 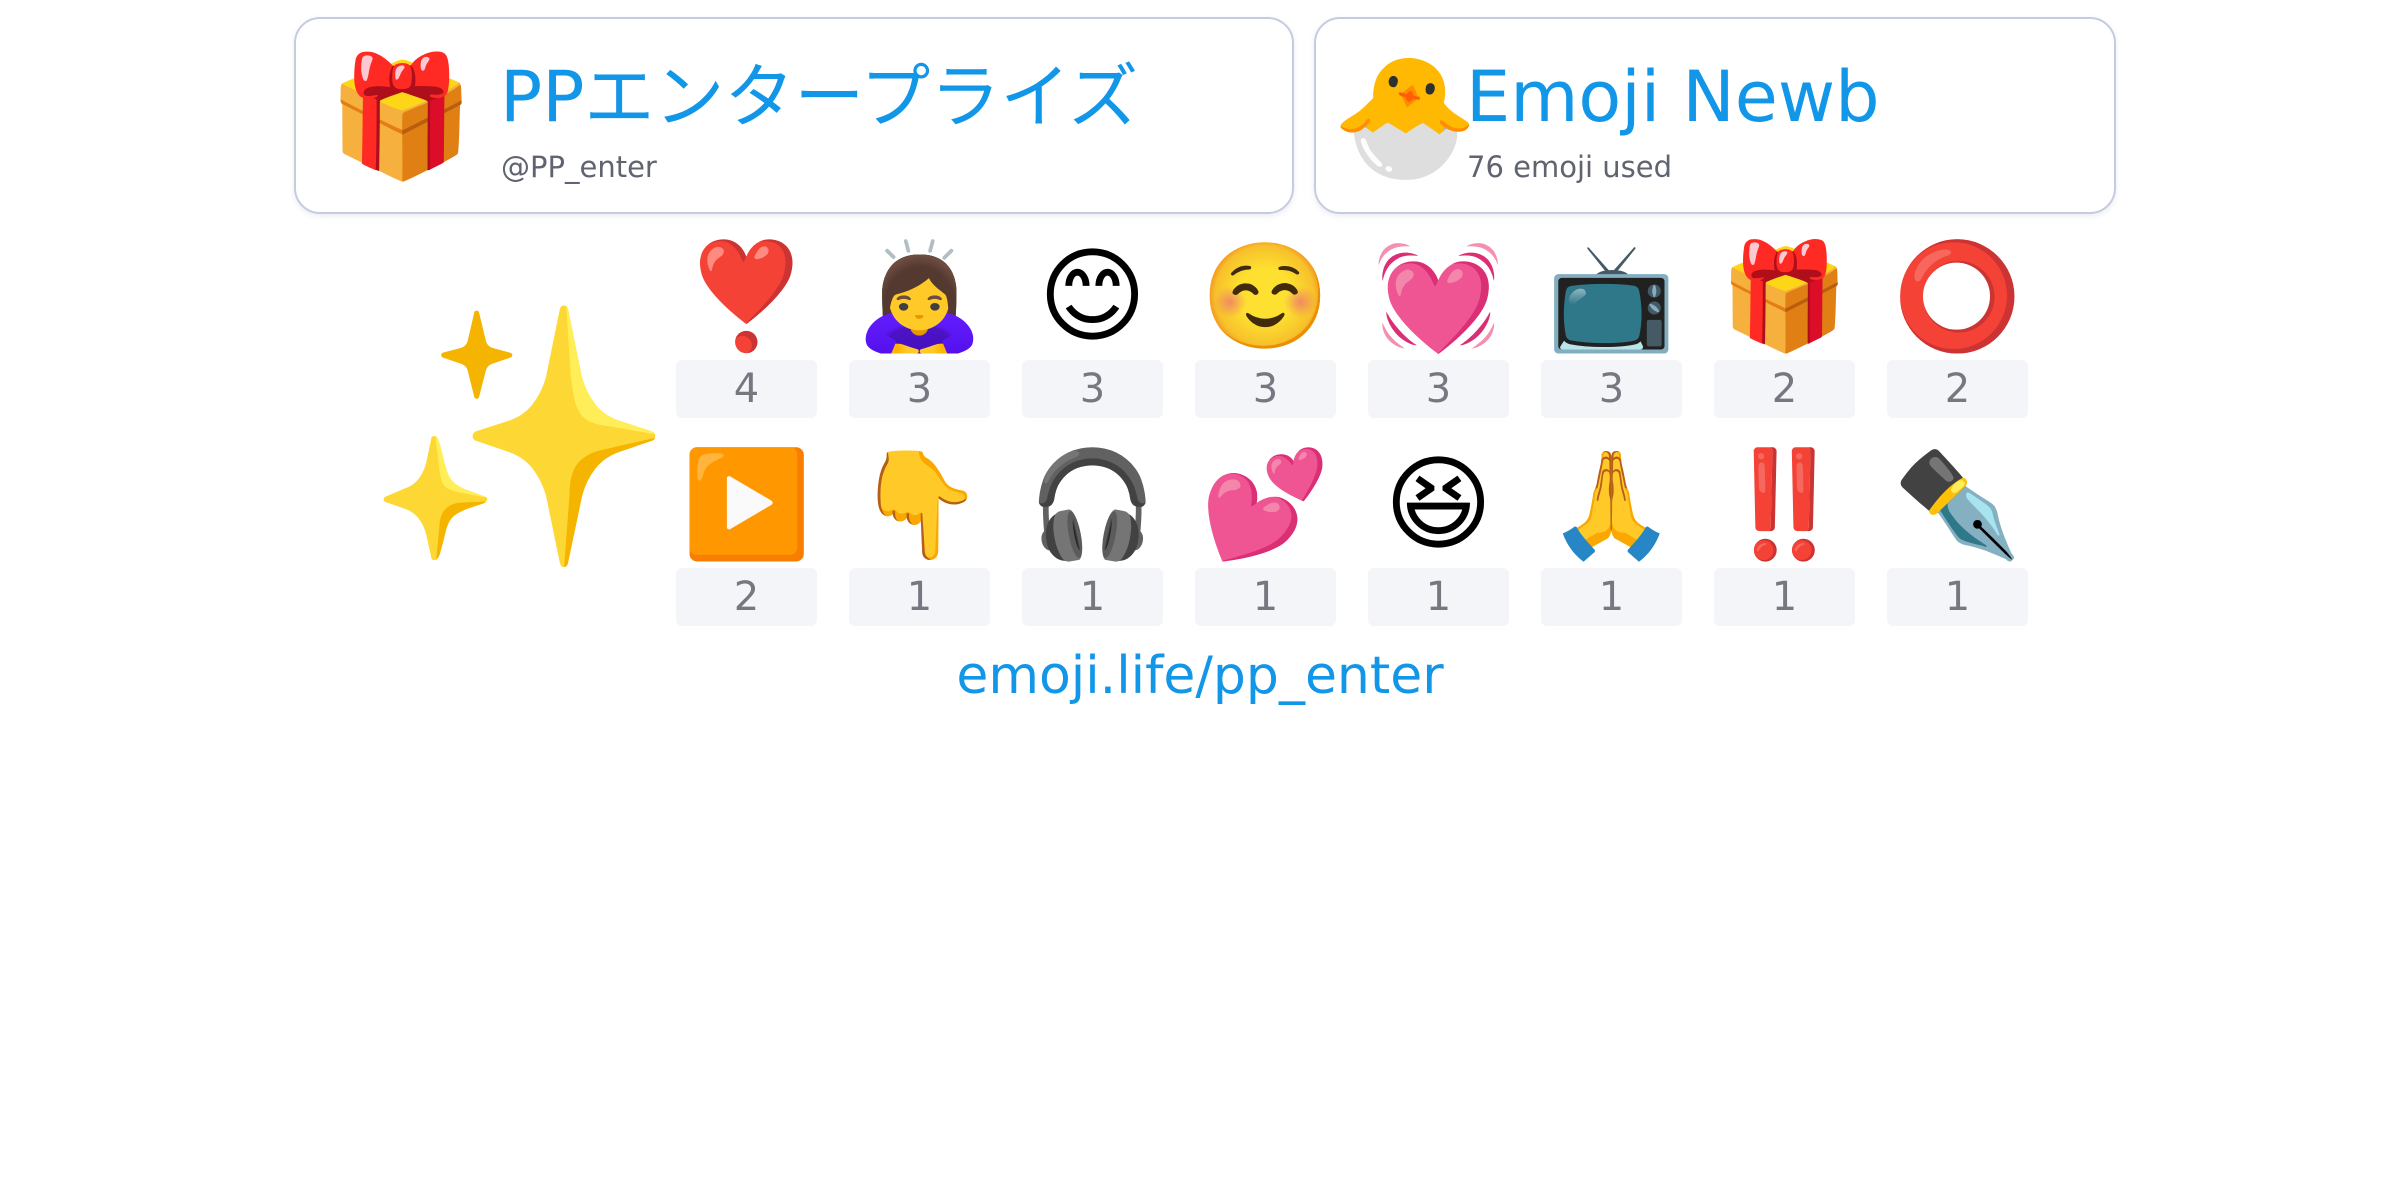 What do you see at coordinates (1784, 296) in the screenshot?
I see `wrapped-gift-icon: 🎁` at bounding box center [1784, 296].